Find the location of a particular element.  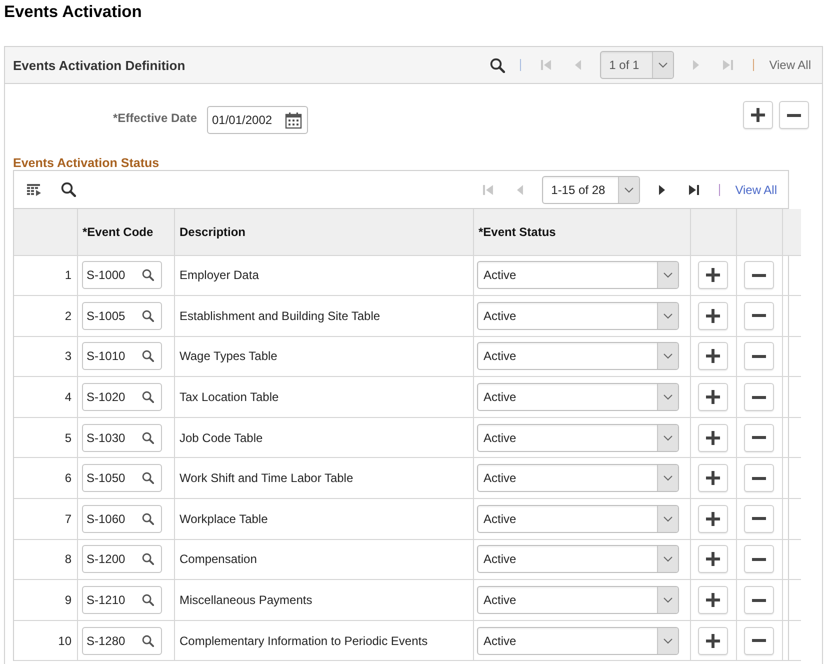

table-cell: Establishment and Building Site Table is located at coordinates (323, 316).